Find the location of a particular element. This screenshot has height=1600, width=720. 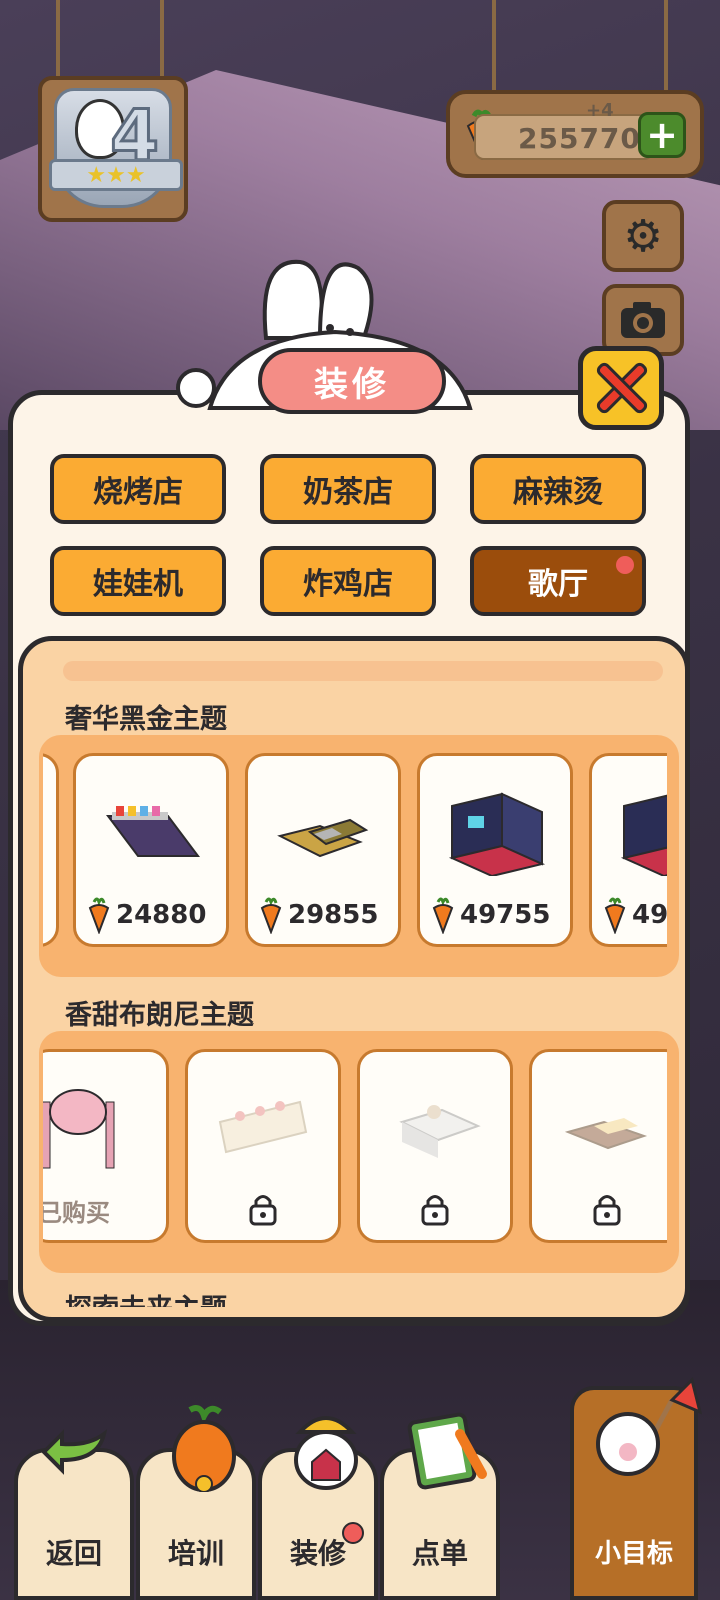

close-icon is located at coordinates (621, 388).